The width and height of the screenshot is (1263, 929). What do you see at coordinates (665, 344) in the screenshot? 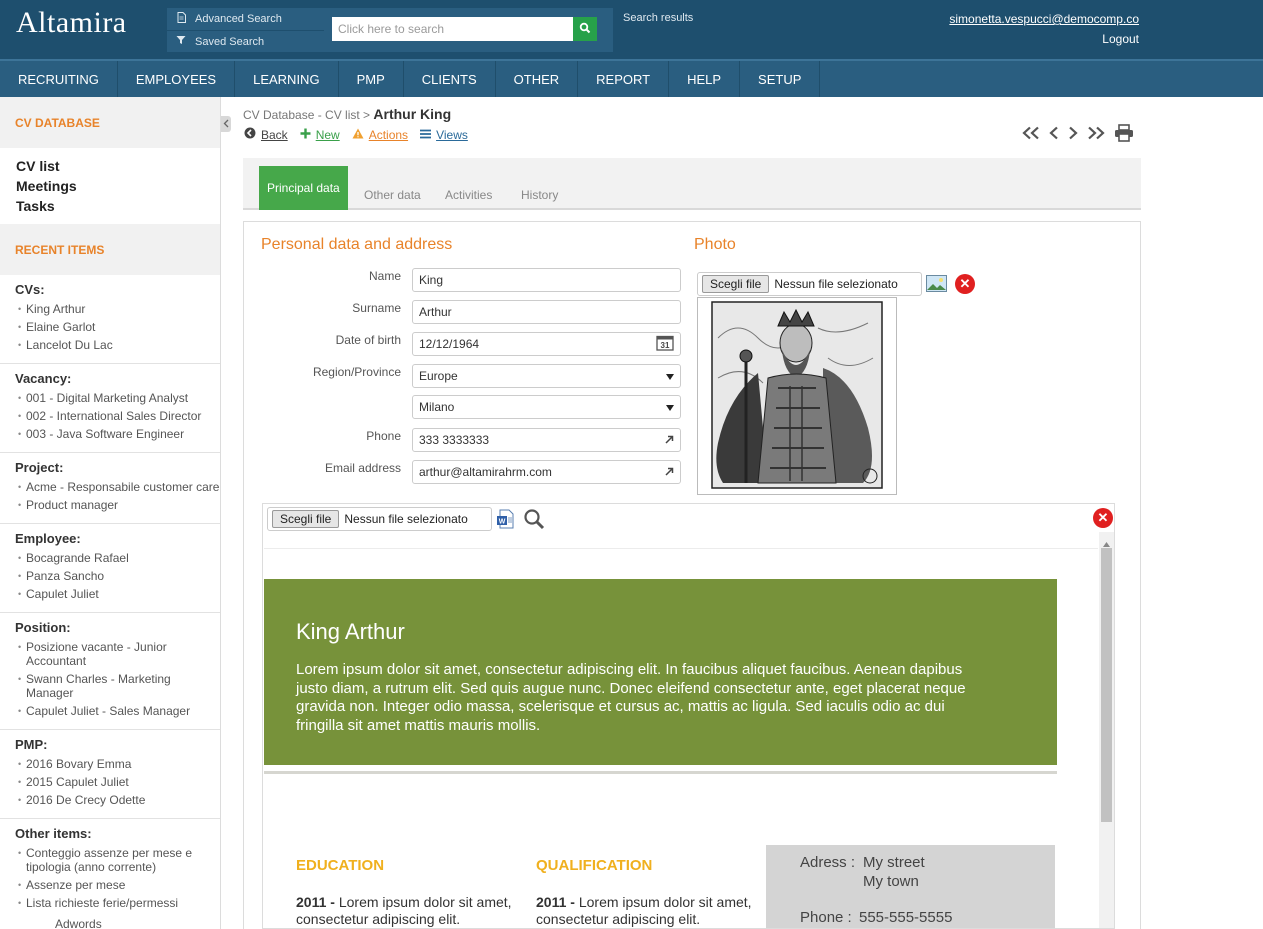
I see `calendar-icon: 31` at bounding box center [665, 344].